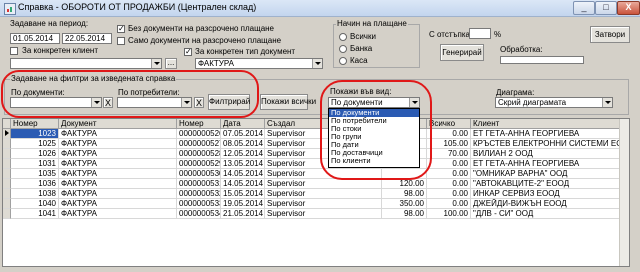 The width and height of the screenshot is (640, 272). I want to click on doc-type-checkbox: ✓, so click(188, 52).